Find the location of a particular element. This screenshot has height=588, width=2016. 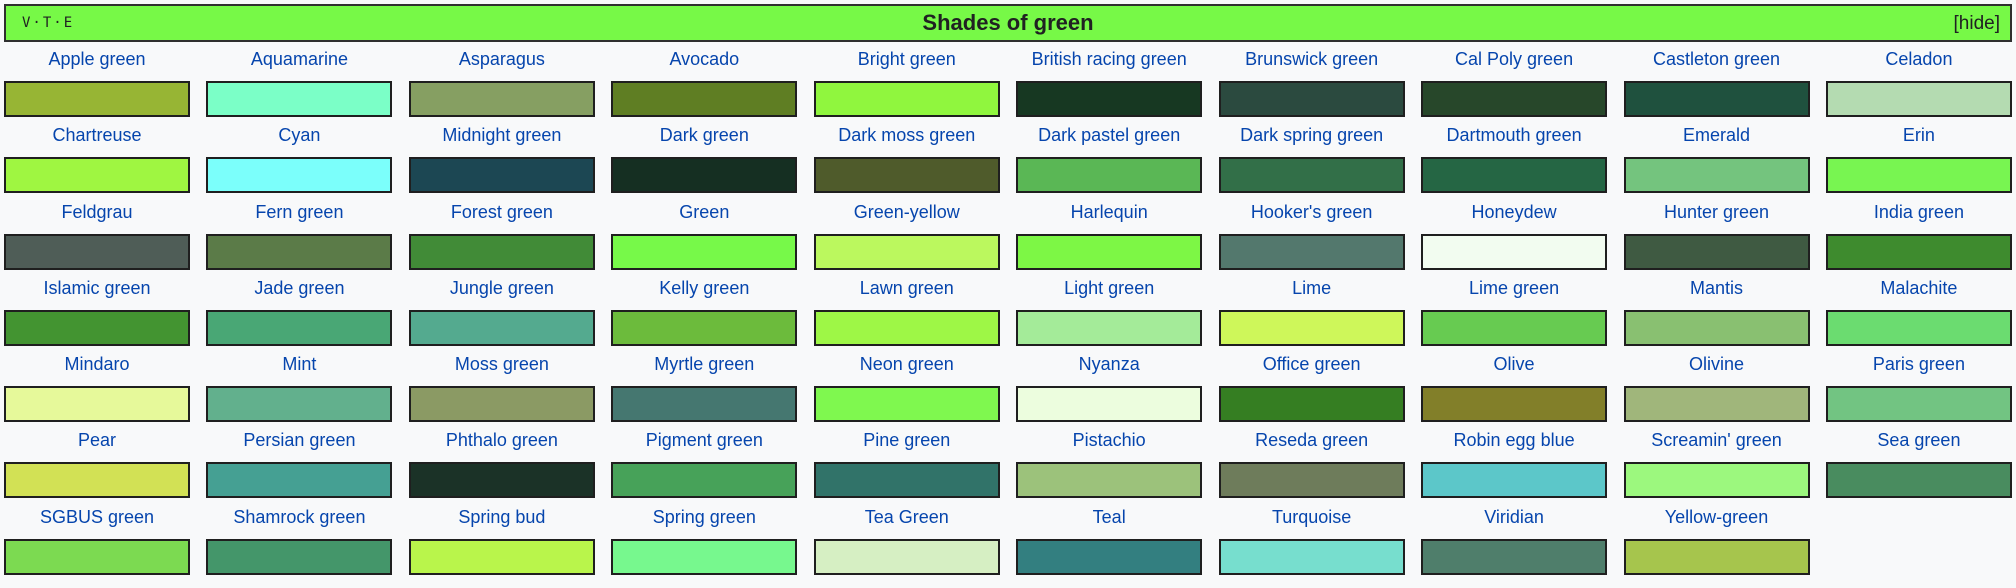

shade-link: Pigment green is located at coordinates (704, 439).